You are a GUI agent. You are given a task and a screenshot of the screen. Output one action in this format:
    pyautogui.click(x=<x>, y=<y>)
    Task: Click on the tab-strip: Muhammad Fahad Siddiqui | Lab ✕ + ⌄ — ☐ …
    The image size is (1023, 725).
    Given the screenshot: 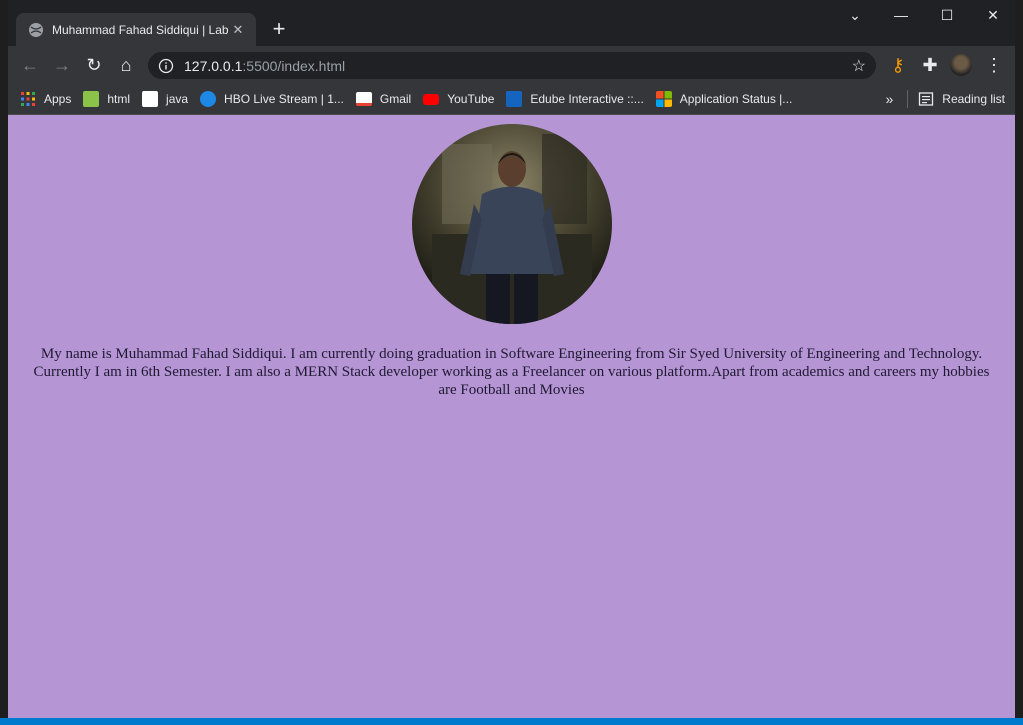 What is the action you would take?
    pyautogui.click(x=511, y=23)
    